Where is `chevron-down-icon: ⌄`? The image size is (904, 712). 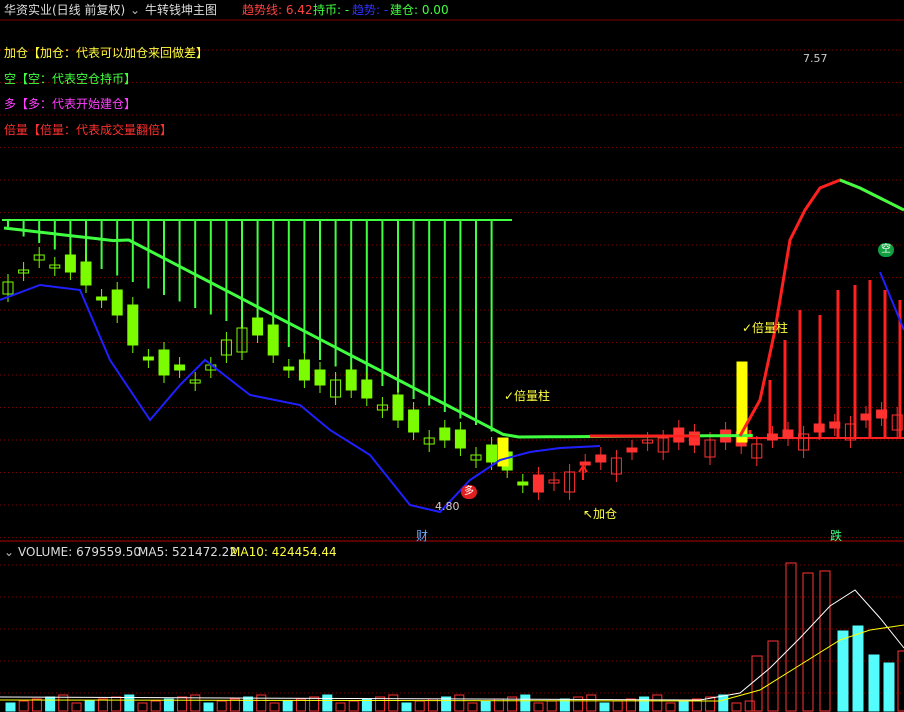 chevron-down-icon: ⌄ is located at coordinates (135, 10).